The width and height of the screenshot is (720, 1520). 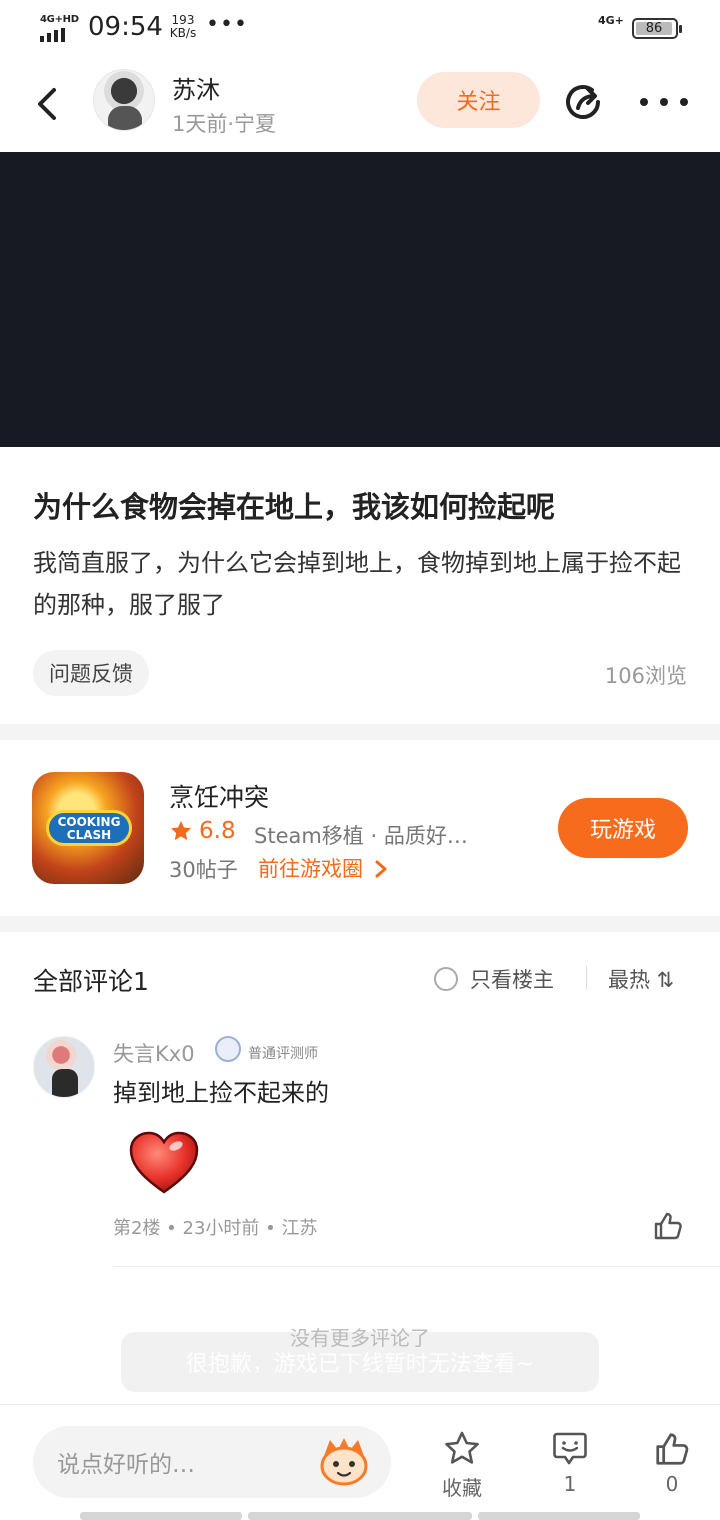 What do you see at coordinates (196, 87) in the screenshot?
I see `author-name: 苏沐` at bounding box center [196, 87].